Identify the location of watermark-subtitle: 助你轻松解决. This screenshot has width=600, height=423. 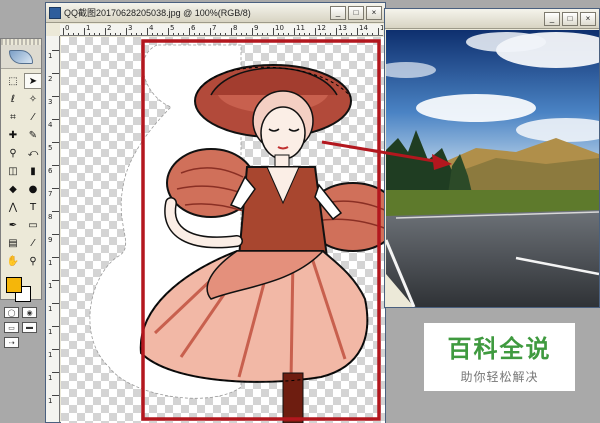
(499, 377).